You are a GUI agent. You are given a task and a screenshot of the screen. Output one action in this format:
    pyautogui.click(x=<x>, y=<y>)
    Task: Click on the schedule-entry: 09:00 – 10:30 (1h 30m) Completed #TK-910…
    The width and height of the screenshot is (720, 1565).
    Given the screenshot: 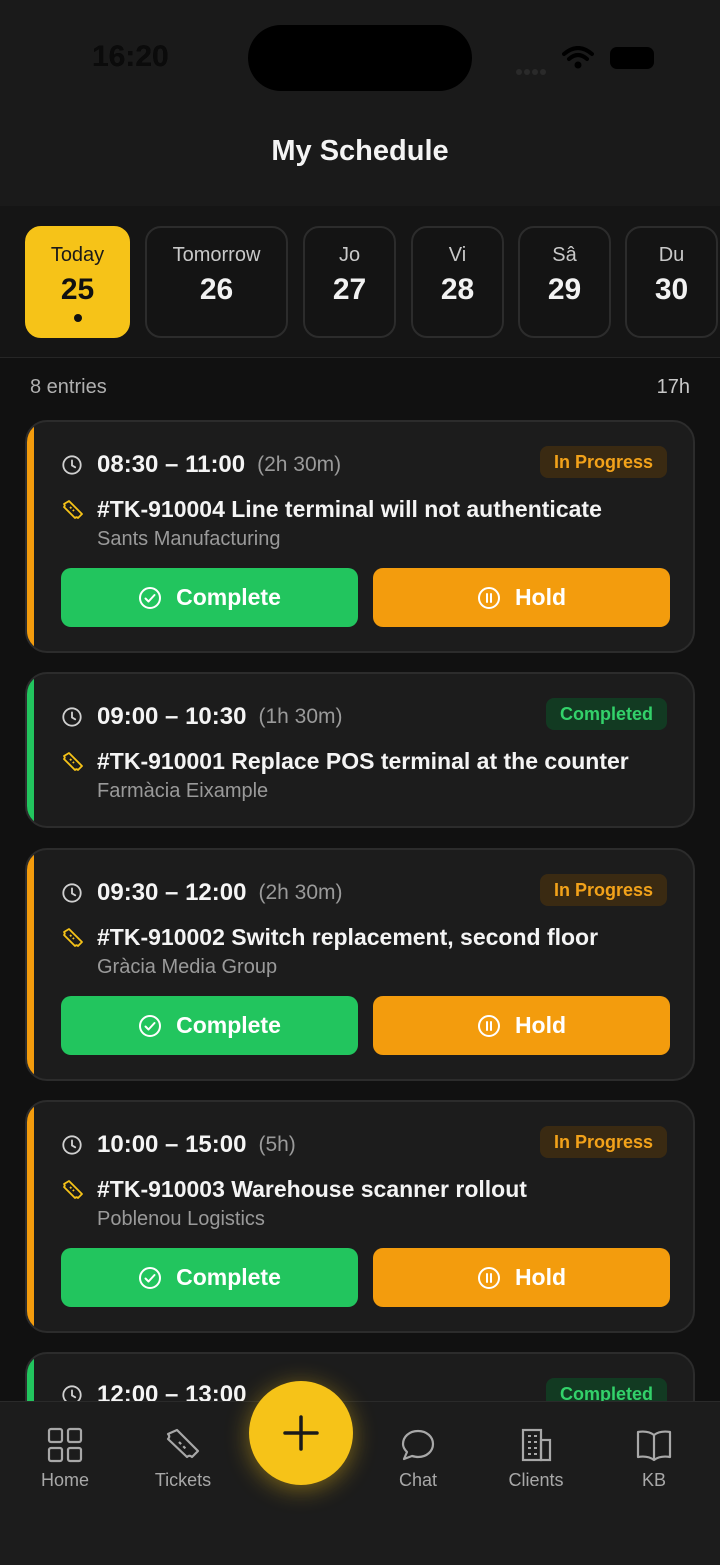 What is the action you would take?
    pyautogui.click(x=360, y=750)
    